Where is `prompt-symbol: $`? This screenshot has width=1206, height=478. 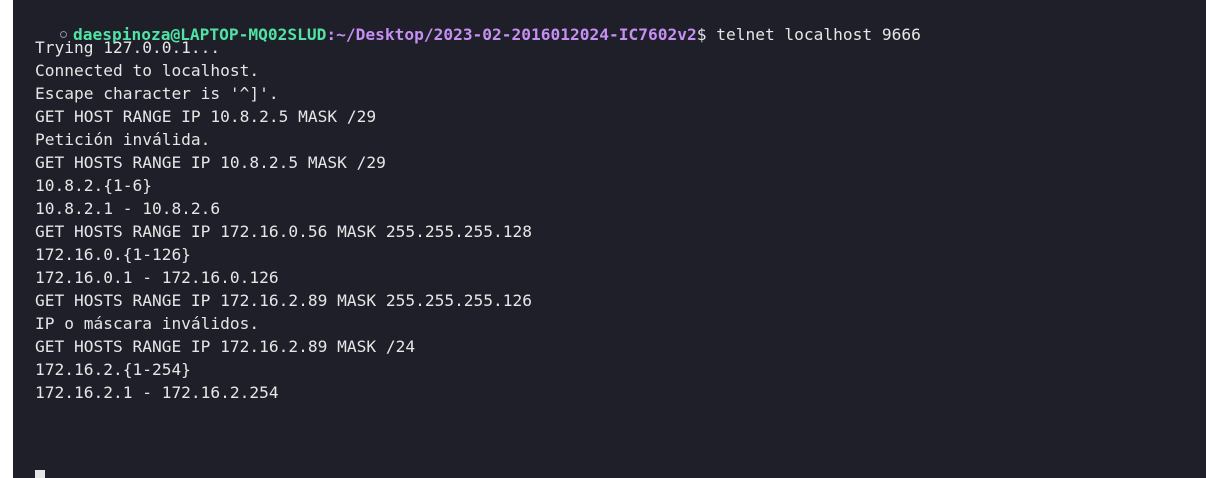 prompt-symbol: $ is located at coordinates (701, 34).